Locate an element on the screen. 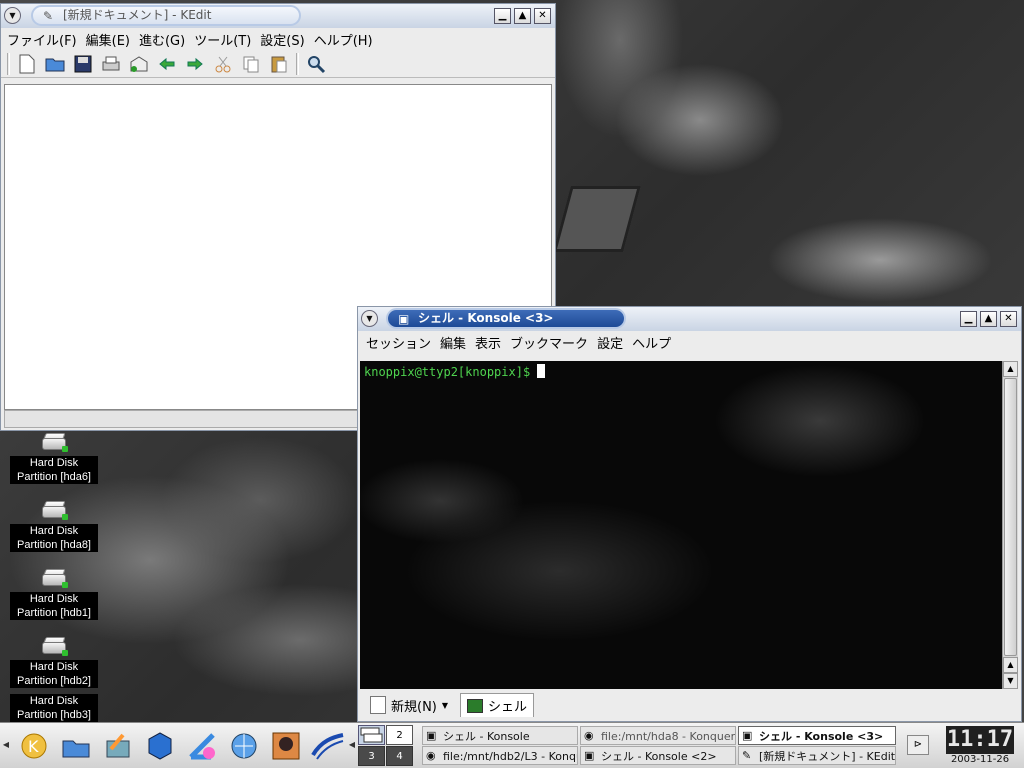 The image size is (1024, 768). icon-label-line2: Partition [hda6] is located at coordinates (54, 477).